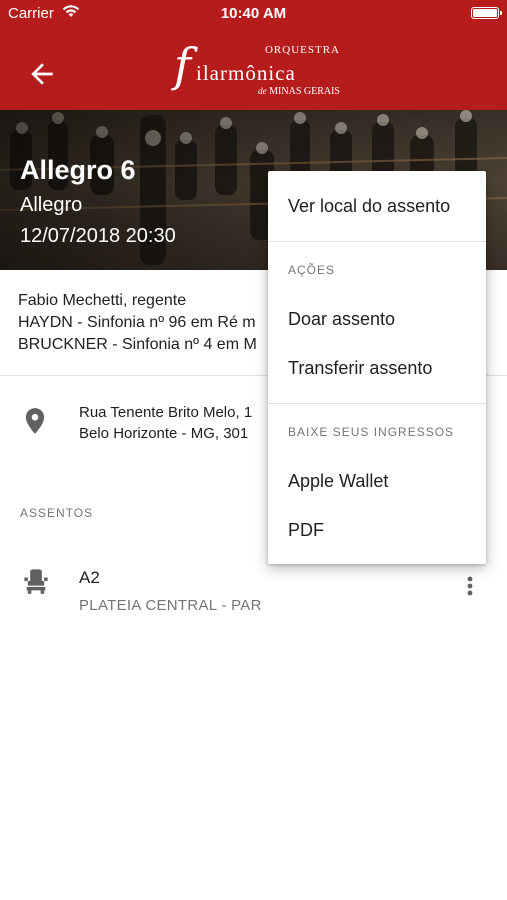 The image size is (507, 900). What do you see at coordinates (369, 206) in the screenshot?
I see `menu-item-view-seat: Ver local do assento` at bounding box center [369, 206].